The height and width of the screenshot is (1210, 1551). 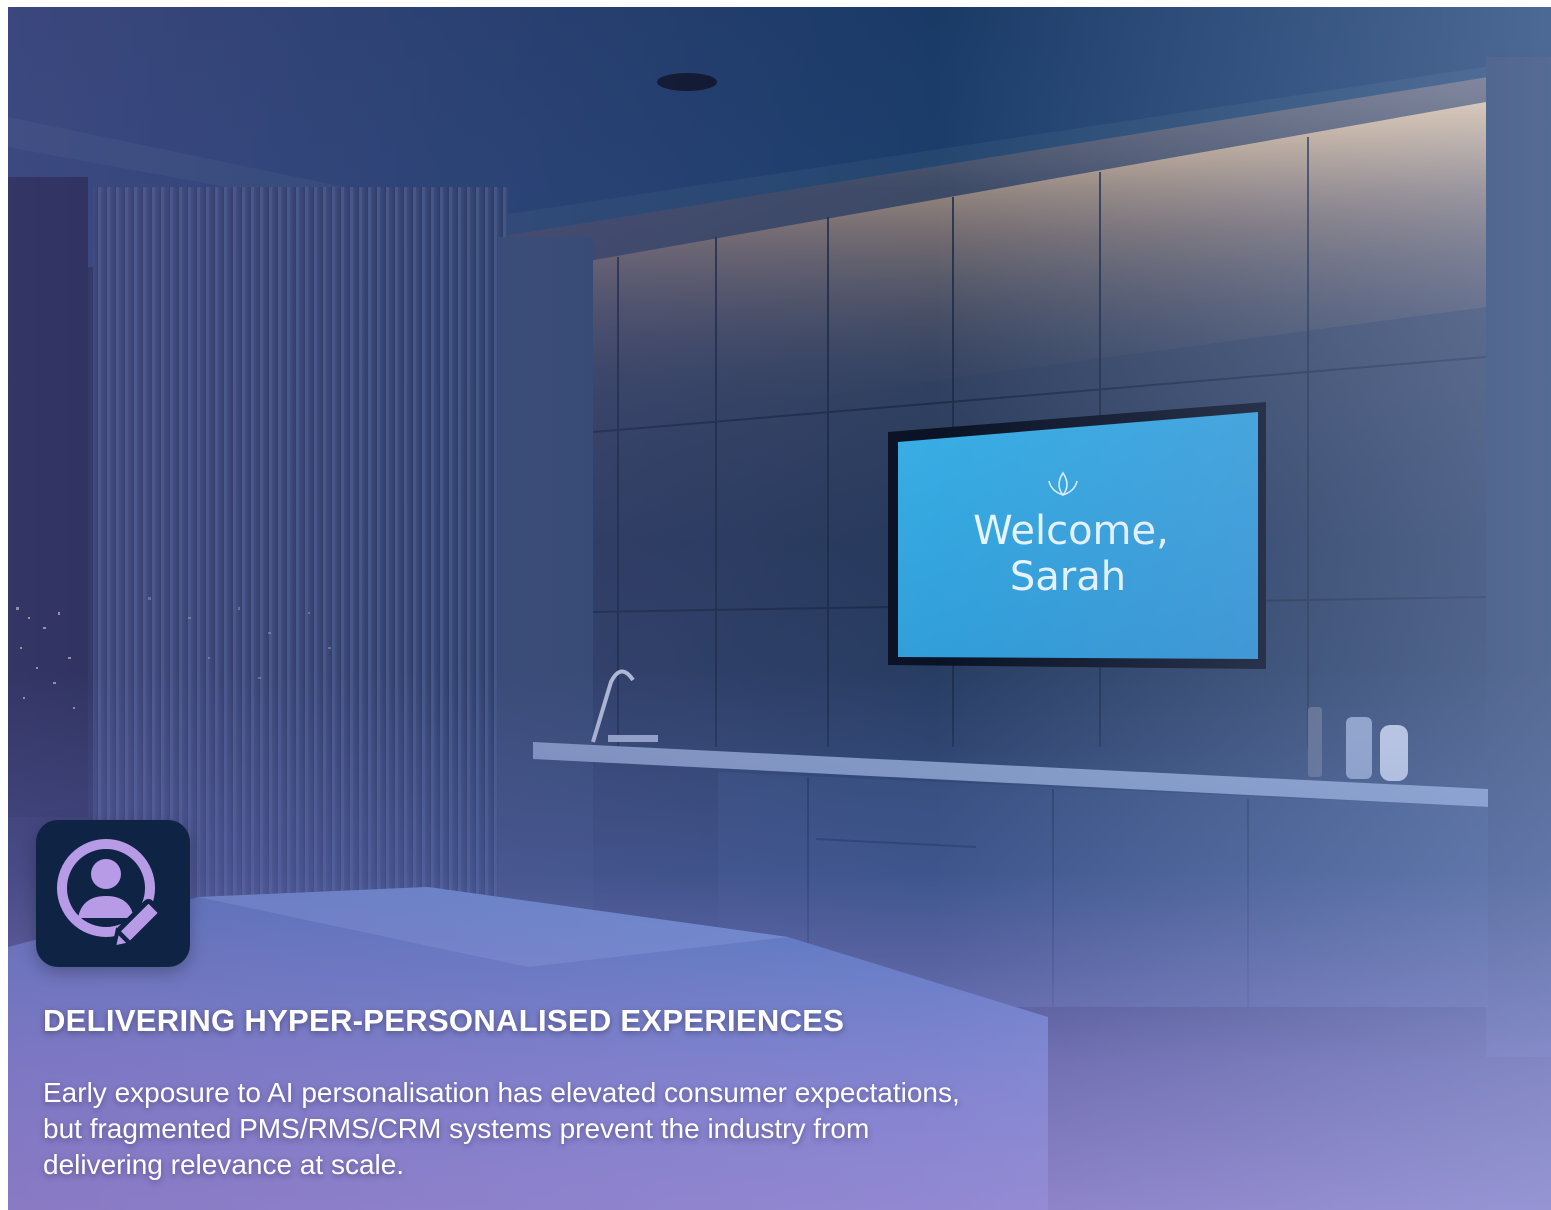 I want to click on tv-greeting-line2: Sarah, so click(x=1068, y=577).